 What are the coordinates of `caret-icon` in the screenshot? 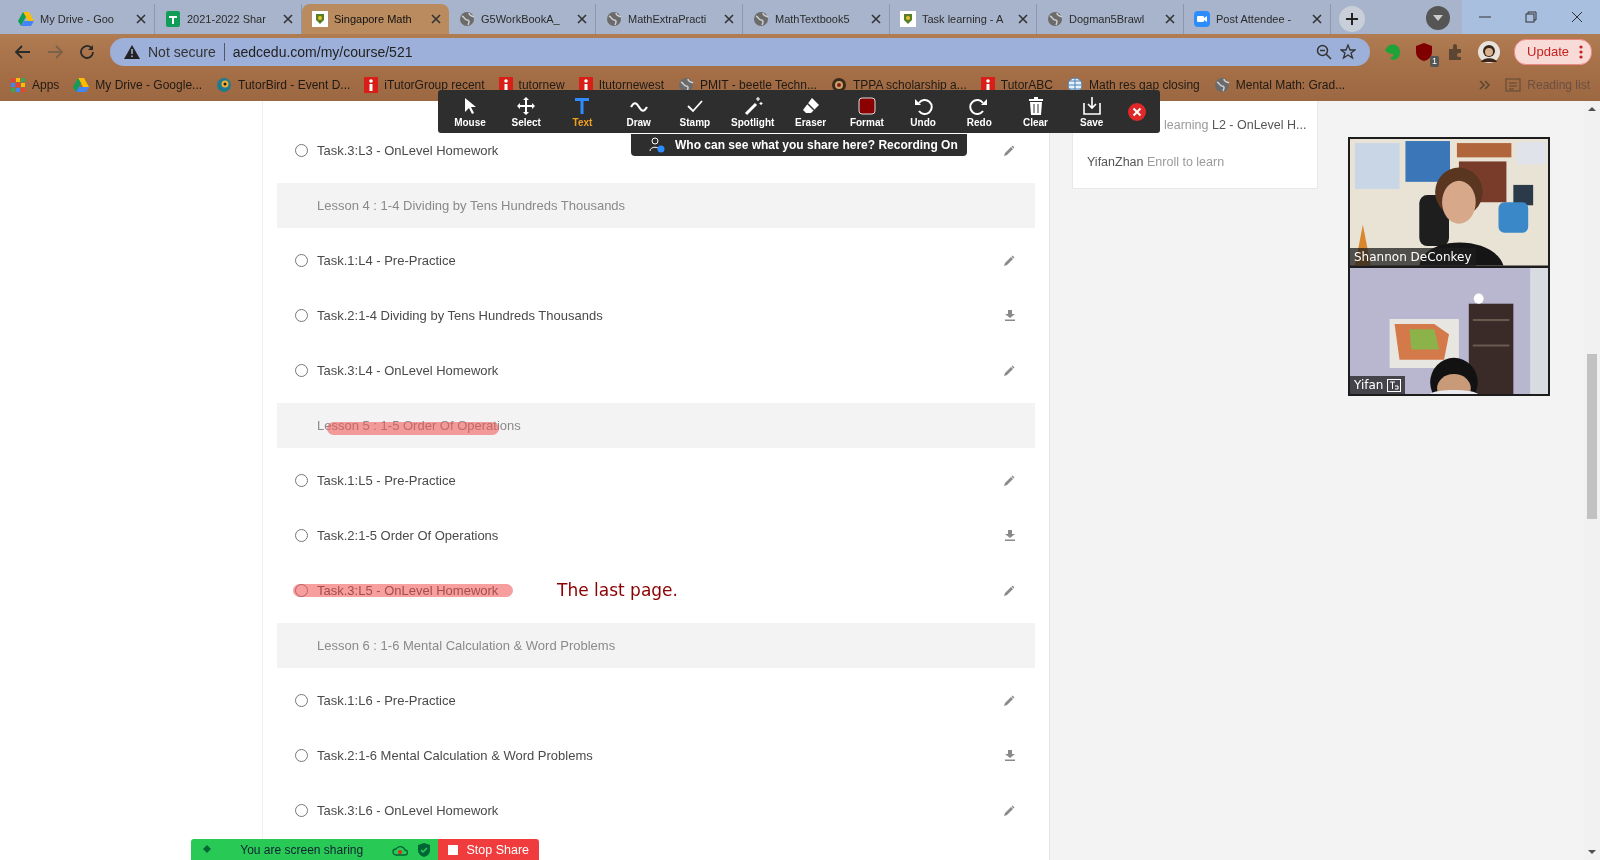 It's located at (1438, 18).